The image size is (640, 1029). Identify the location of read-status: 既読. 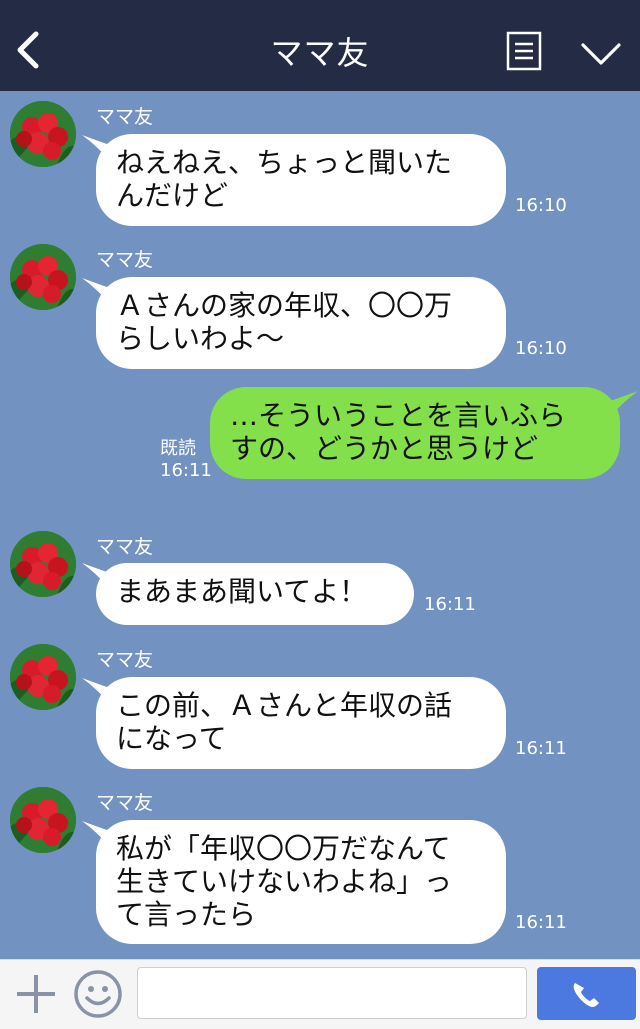
(178, 448).